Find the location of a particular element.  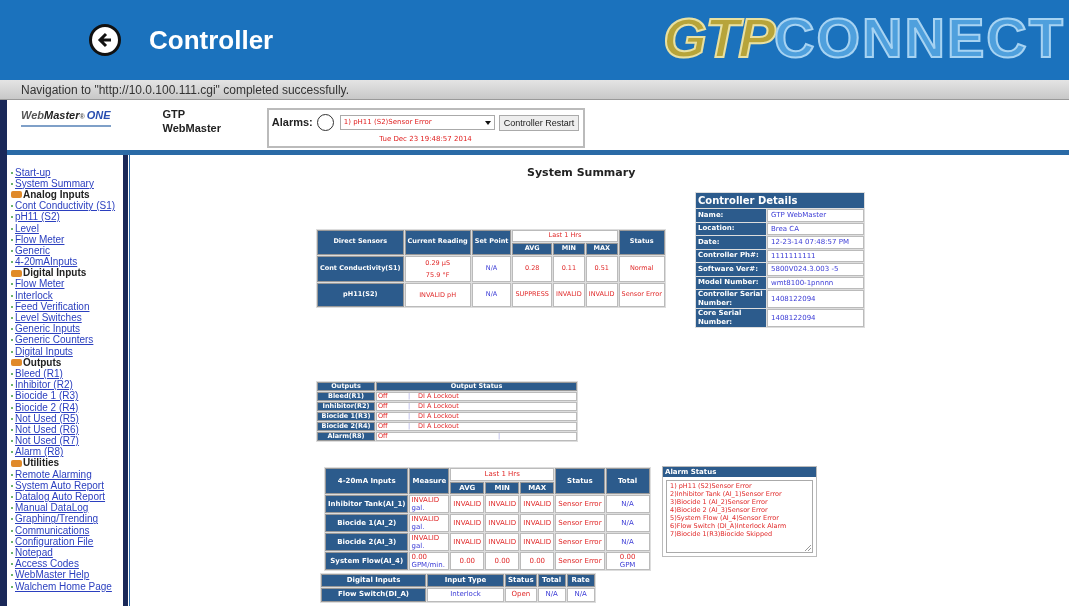

alarm-indicator-icon is located at coordinates (325, 122).